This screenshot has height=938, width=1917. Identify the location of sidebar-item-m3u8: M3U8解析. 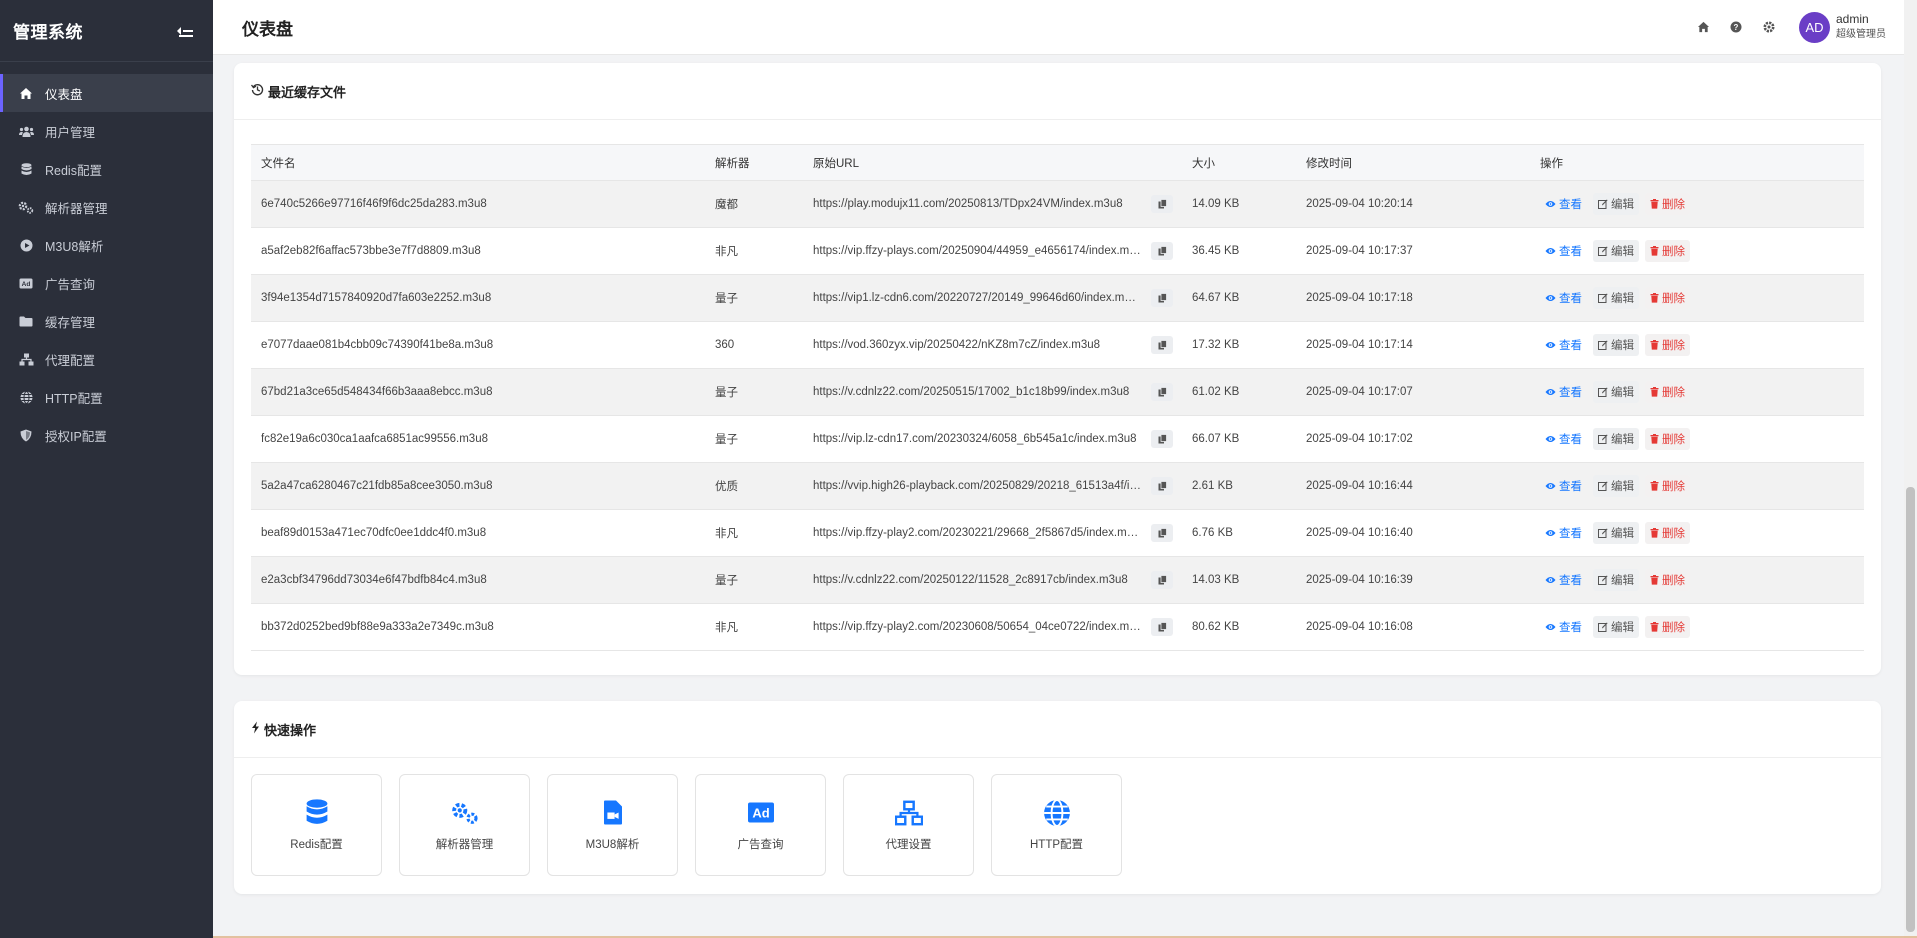
(106, 245).